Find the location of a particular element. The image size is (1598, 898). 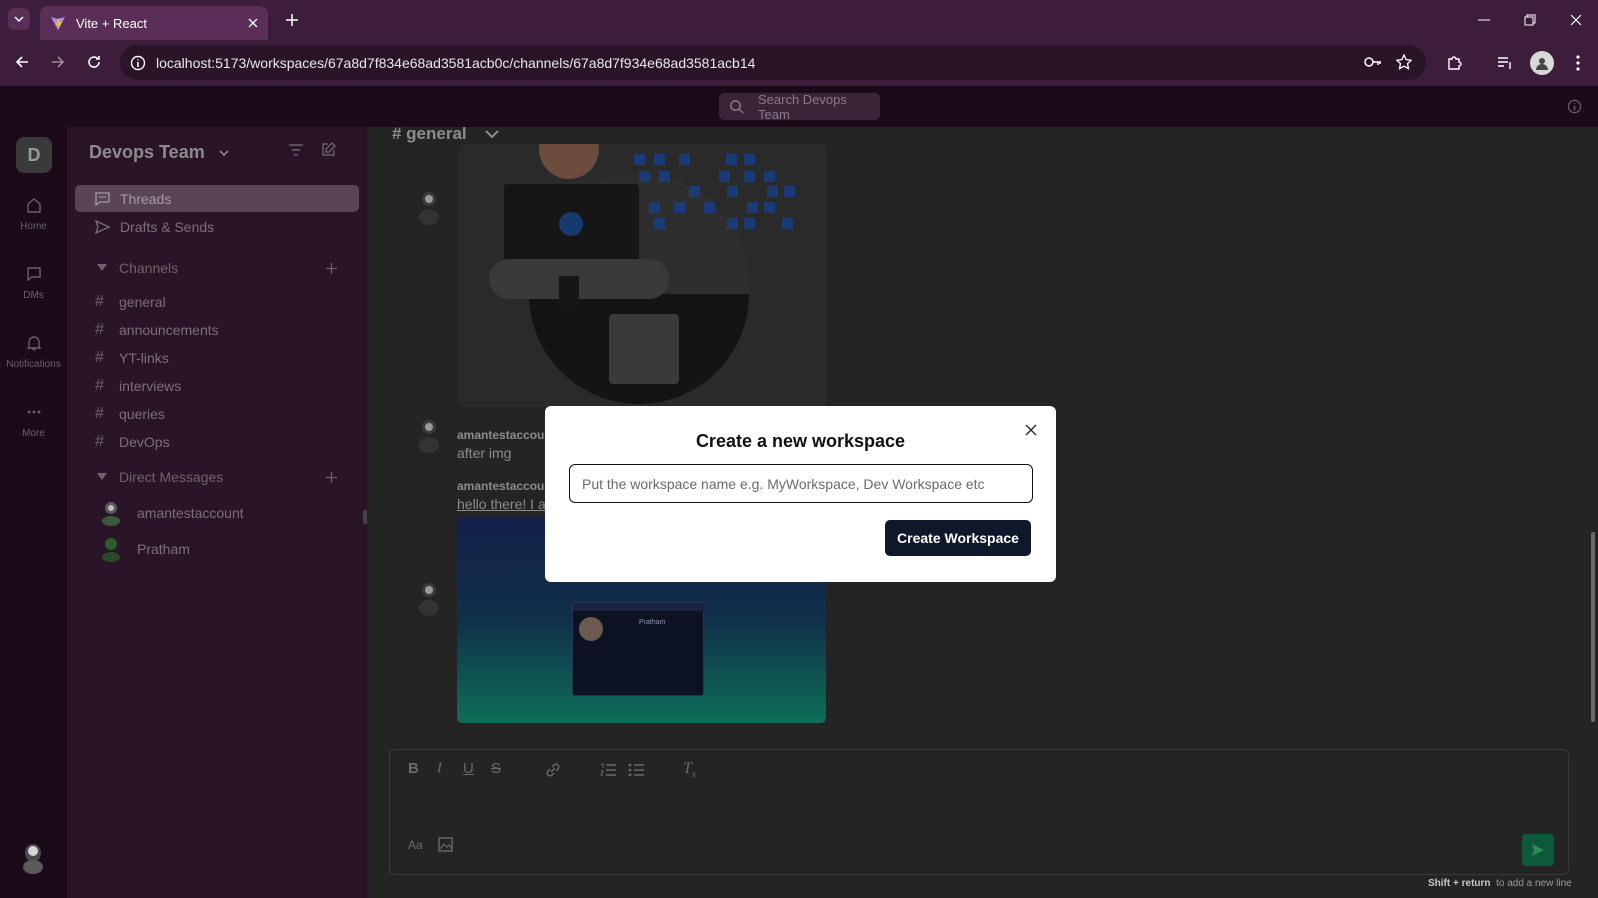

filter-icon is located at coordinates (296, 150).